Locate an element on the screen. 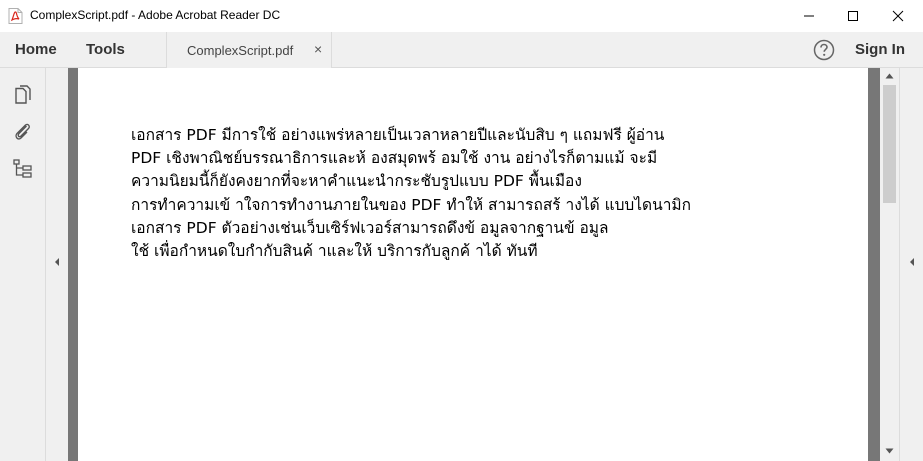 This screenshot has width=923, height=461. close-window-button is located at coordinates (898, 16).